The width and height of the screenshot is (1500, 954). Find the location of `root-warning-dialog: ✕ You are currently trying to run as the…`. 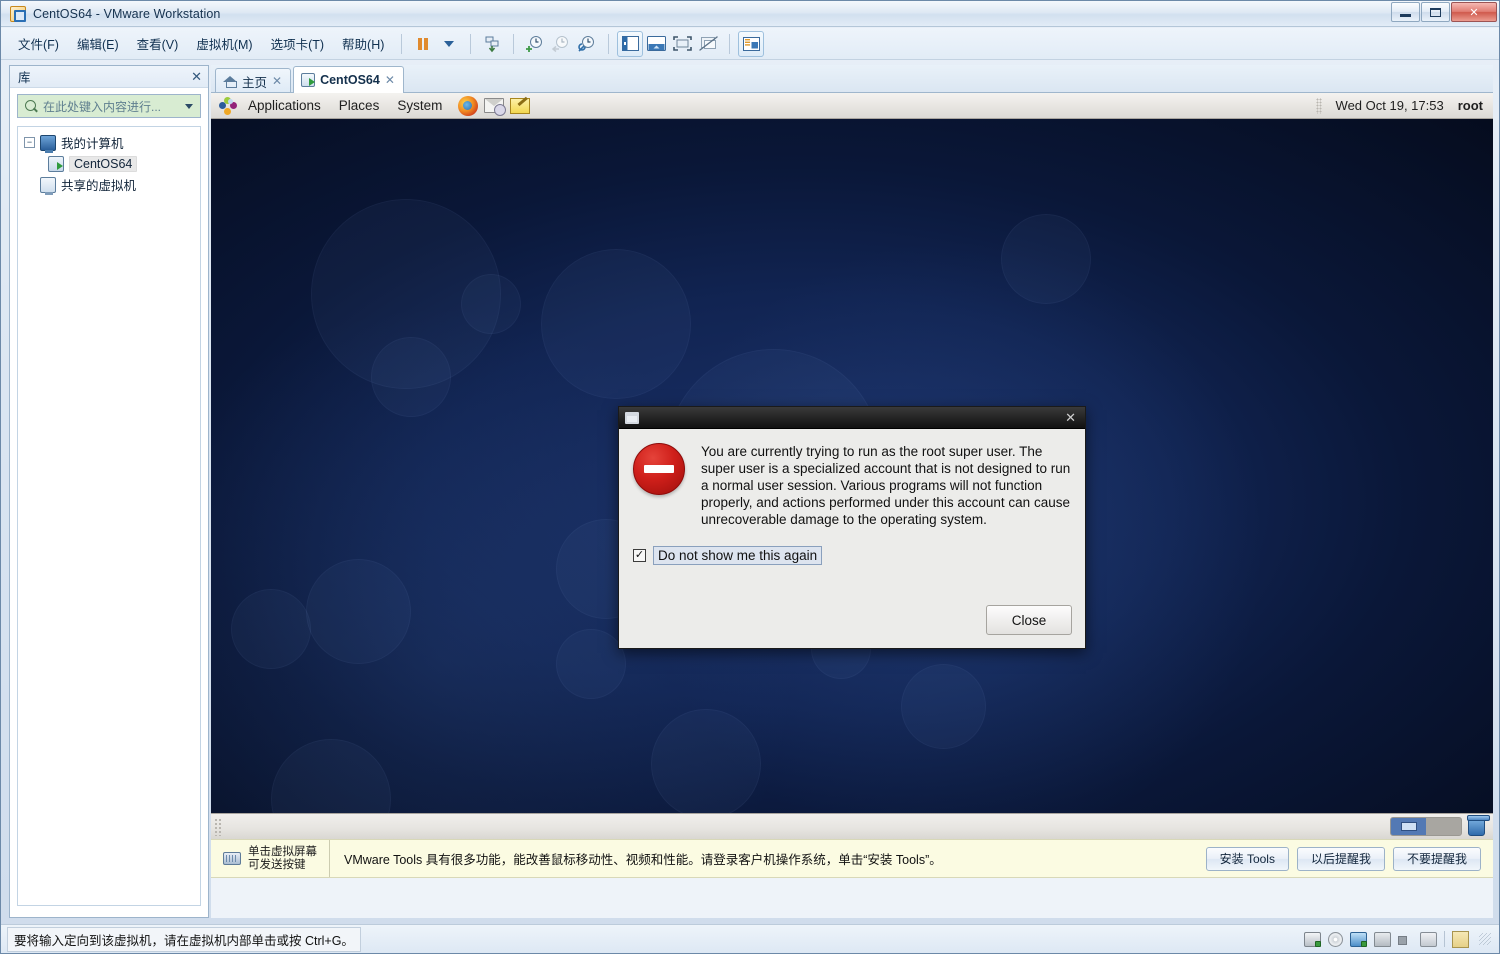

root-warning-dialog: ✕ You are currently trying to run as the… is located at coordinates (852, 527).